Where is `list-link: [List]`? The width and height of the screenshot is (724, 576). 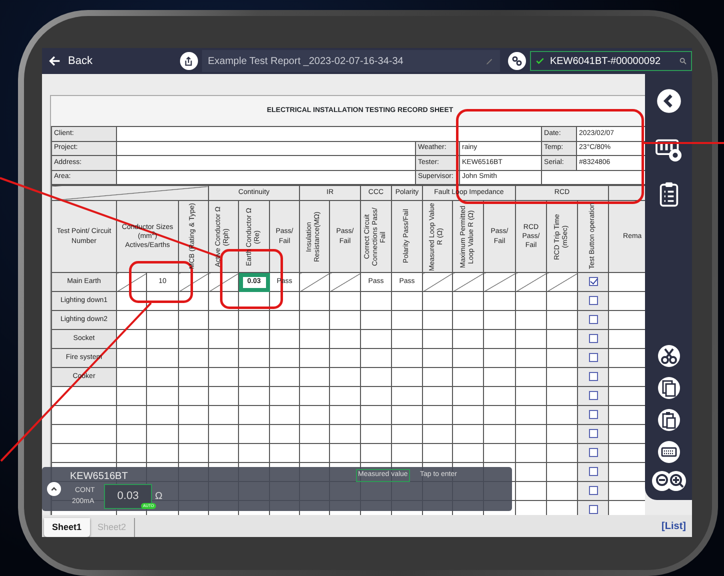 list-link: [List] is located at coordinates (674, 526).